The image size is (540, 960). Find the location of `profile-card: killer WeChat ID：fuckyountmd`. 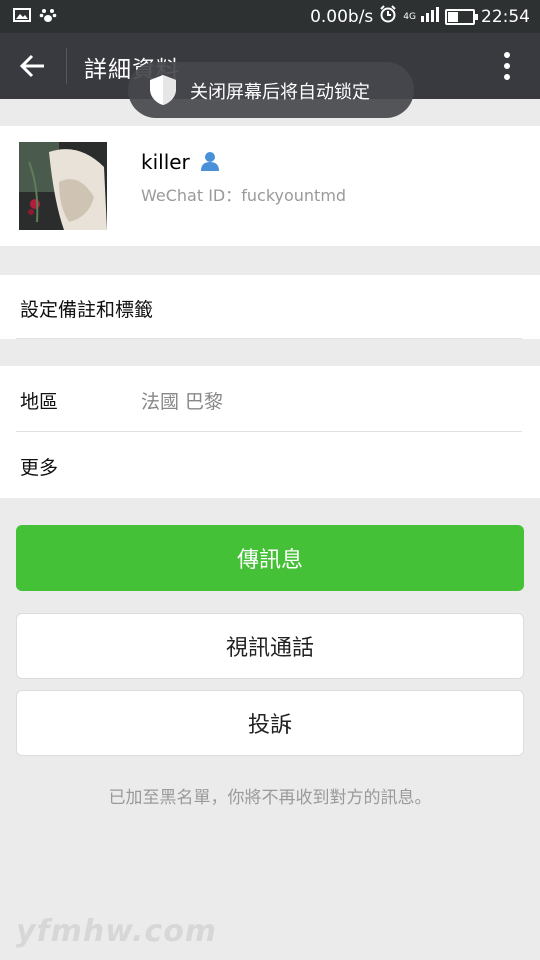

profile-card: killer WeChat ID：fuckyountmd is located at coordinates (270, 186).